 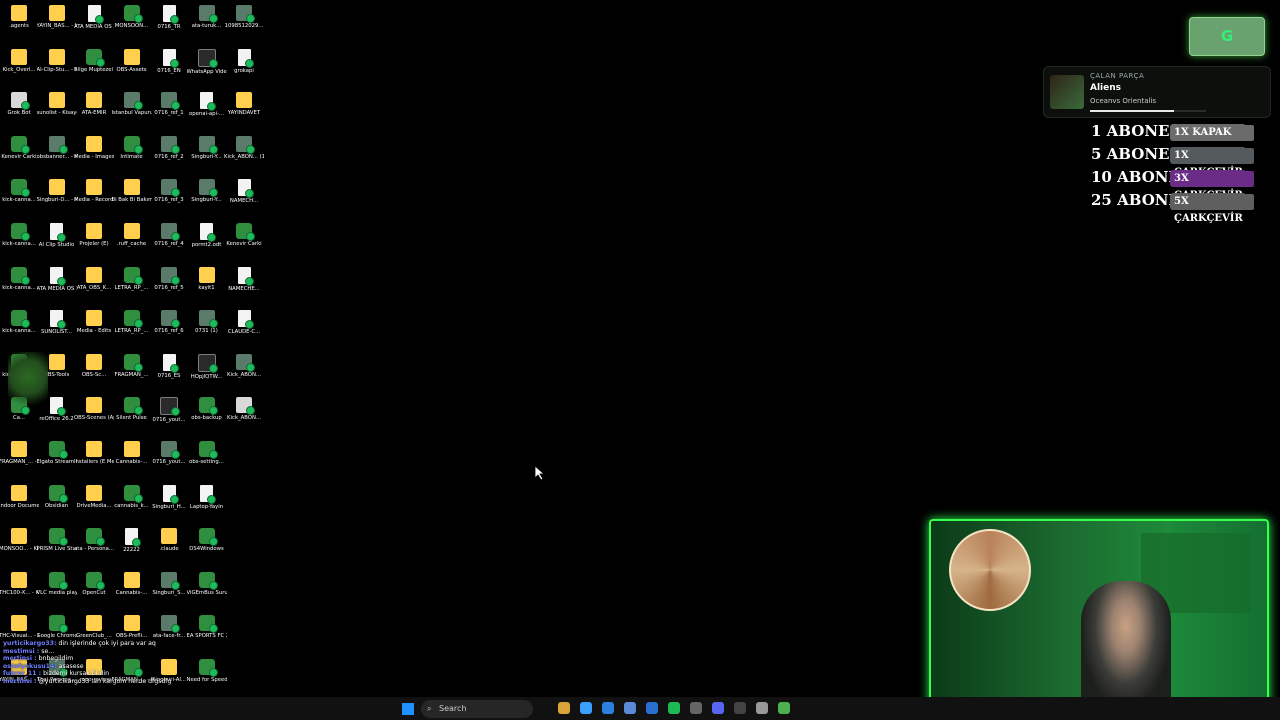 I want to click on desktop-icon: 0716_EN, so click(x=169, y=69).